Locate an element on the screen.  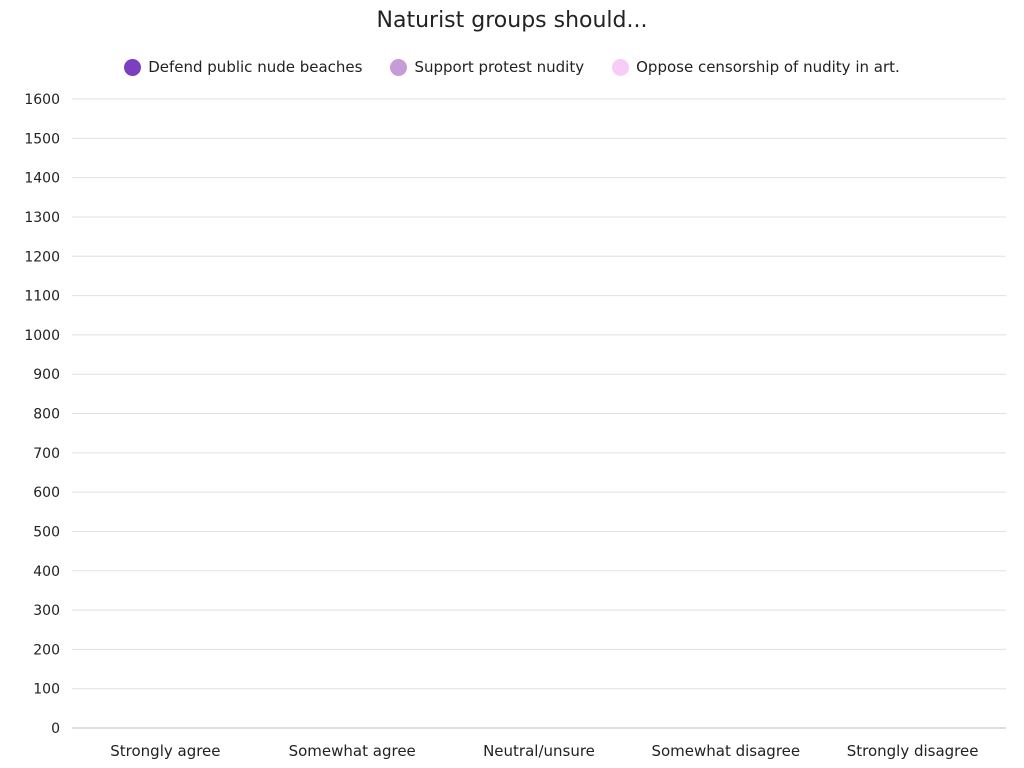
y-tick-label: 0 is located at coordinates (55, 729).